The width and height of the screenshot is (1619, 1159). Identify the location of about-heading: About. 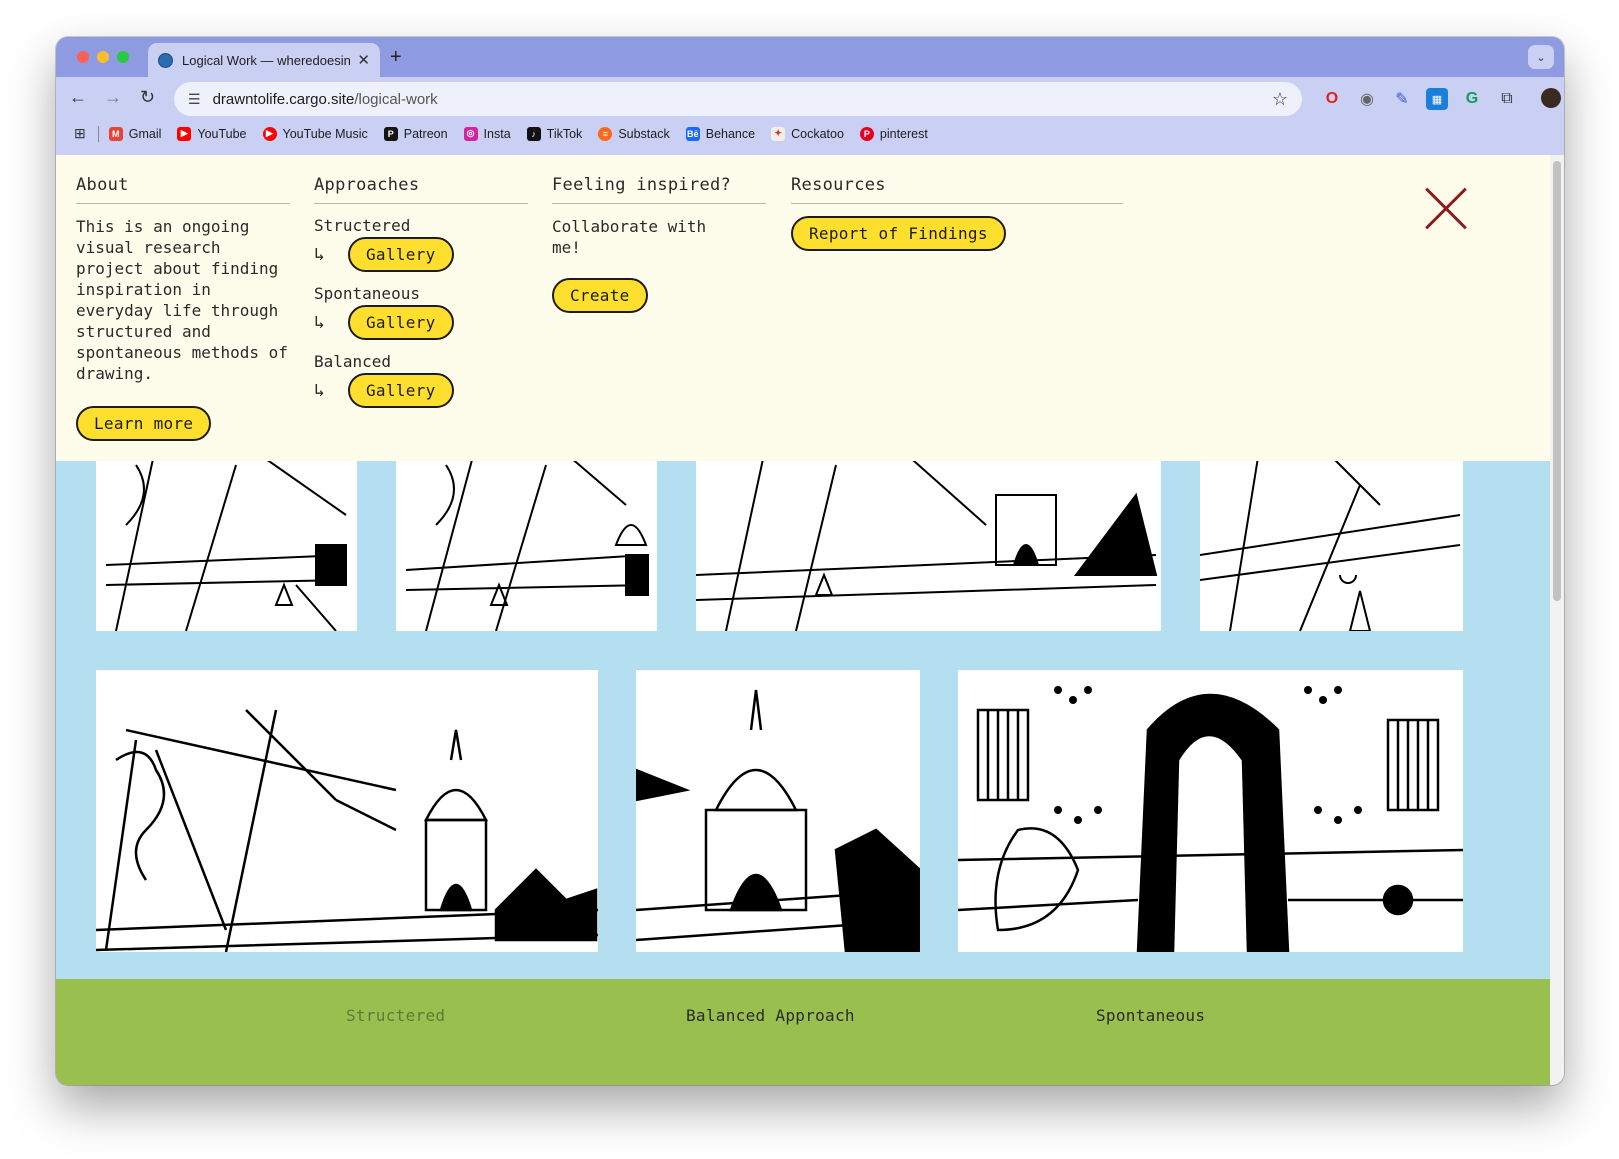
(183, 189).